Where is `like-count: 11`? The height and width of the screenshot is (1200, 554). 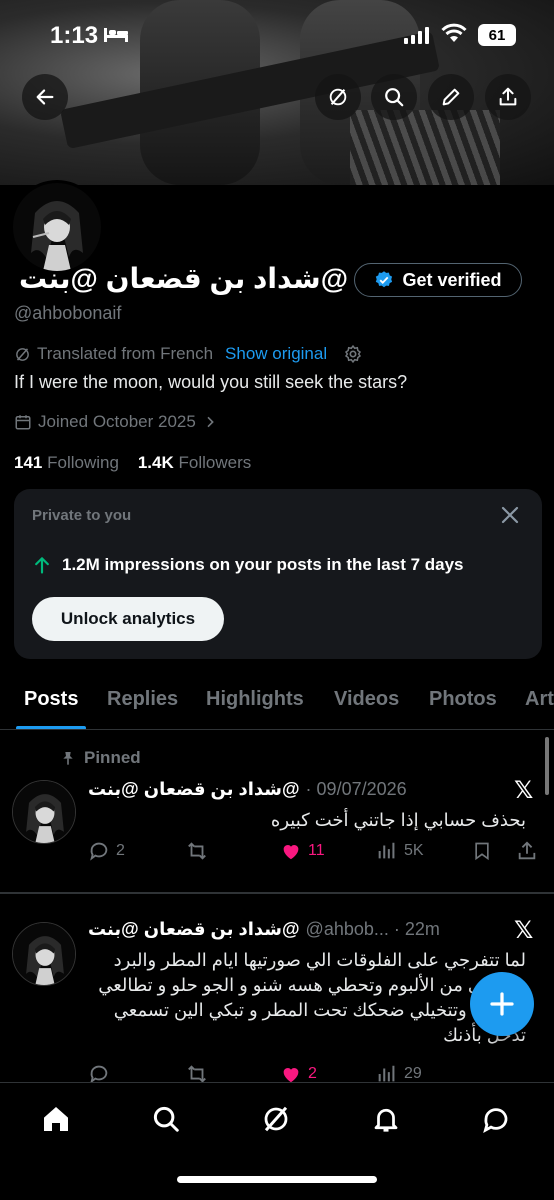 like-count: 11 is located at coordinates (316, 850).